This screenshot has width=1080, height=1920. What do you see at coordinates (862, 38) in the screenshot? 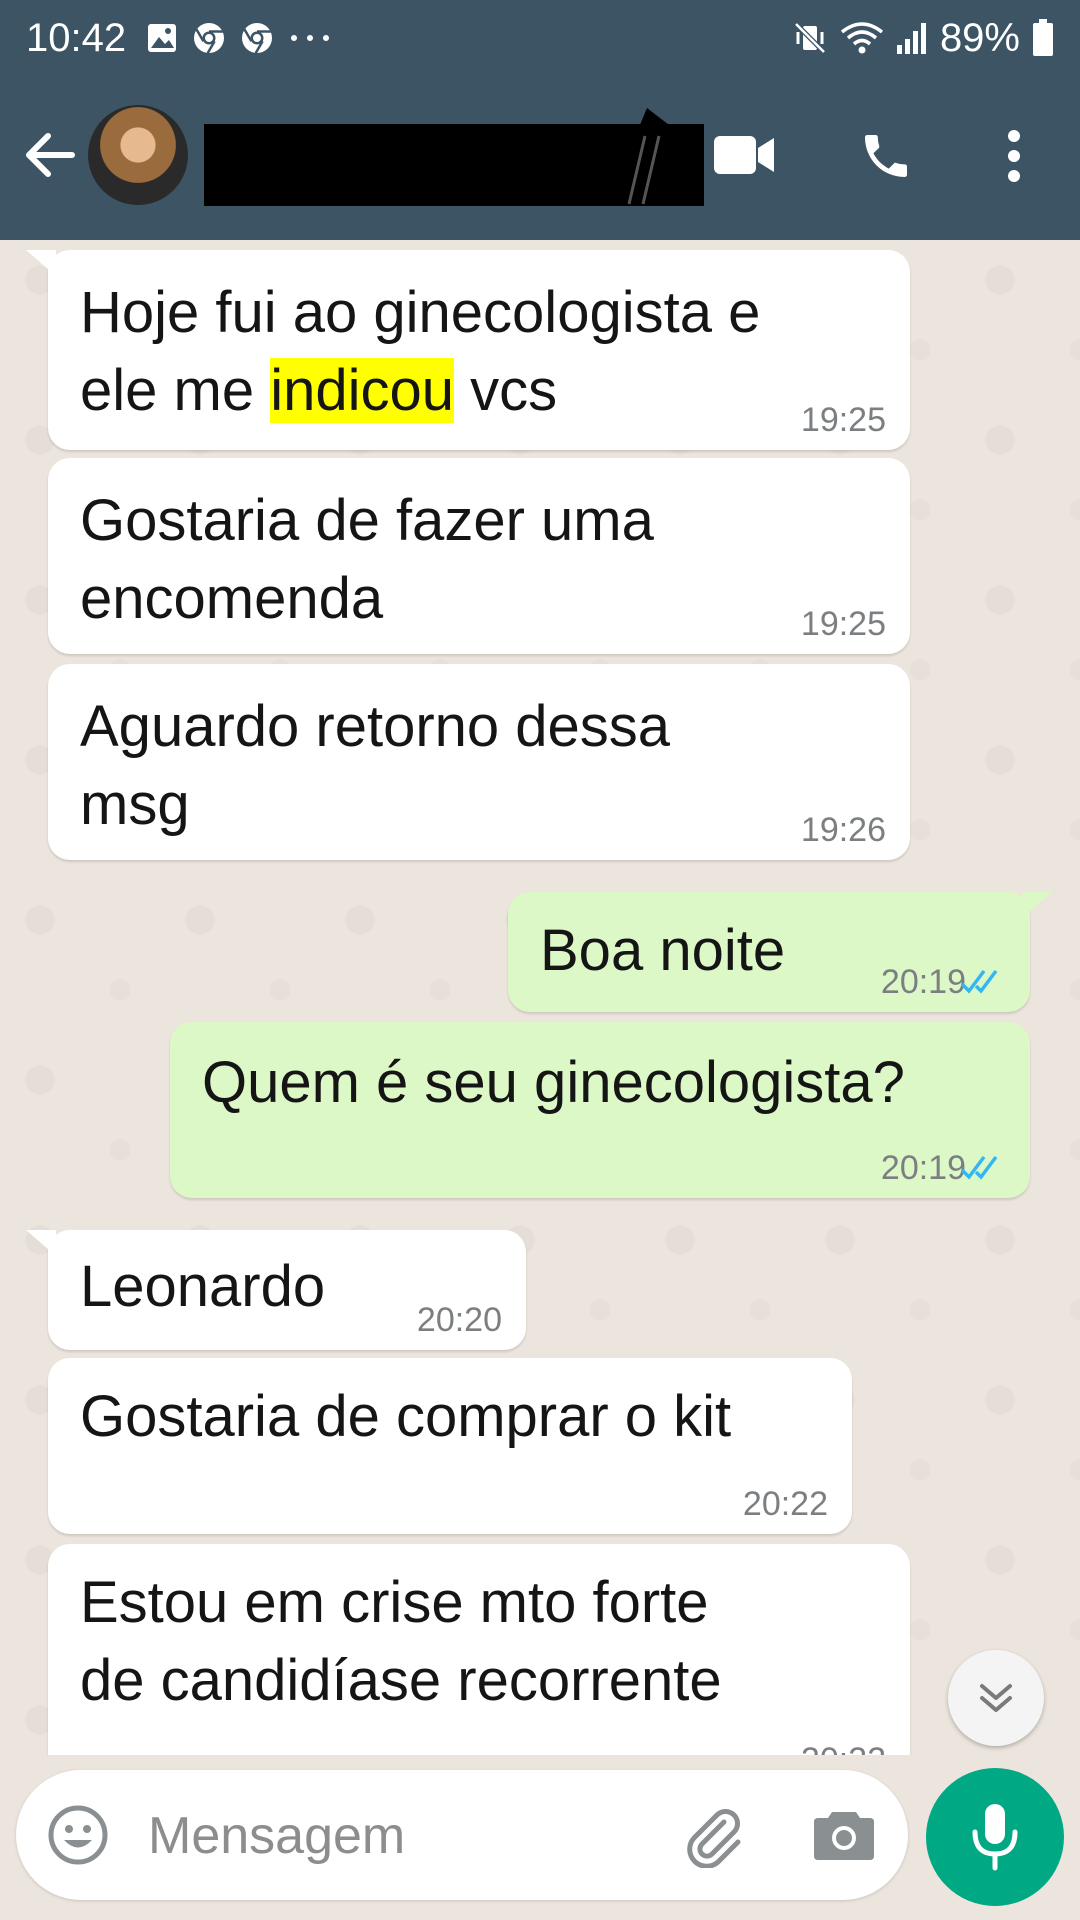
I see `wifi-icon` at bounding box center [862, 38].